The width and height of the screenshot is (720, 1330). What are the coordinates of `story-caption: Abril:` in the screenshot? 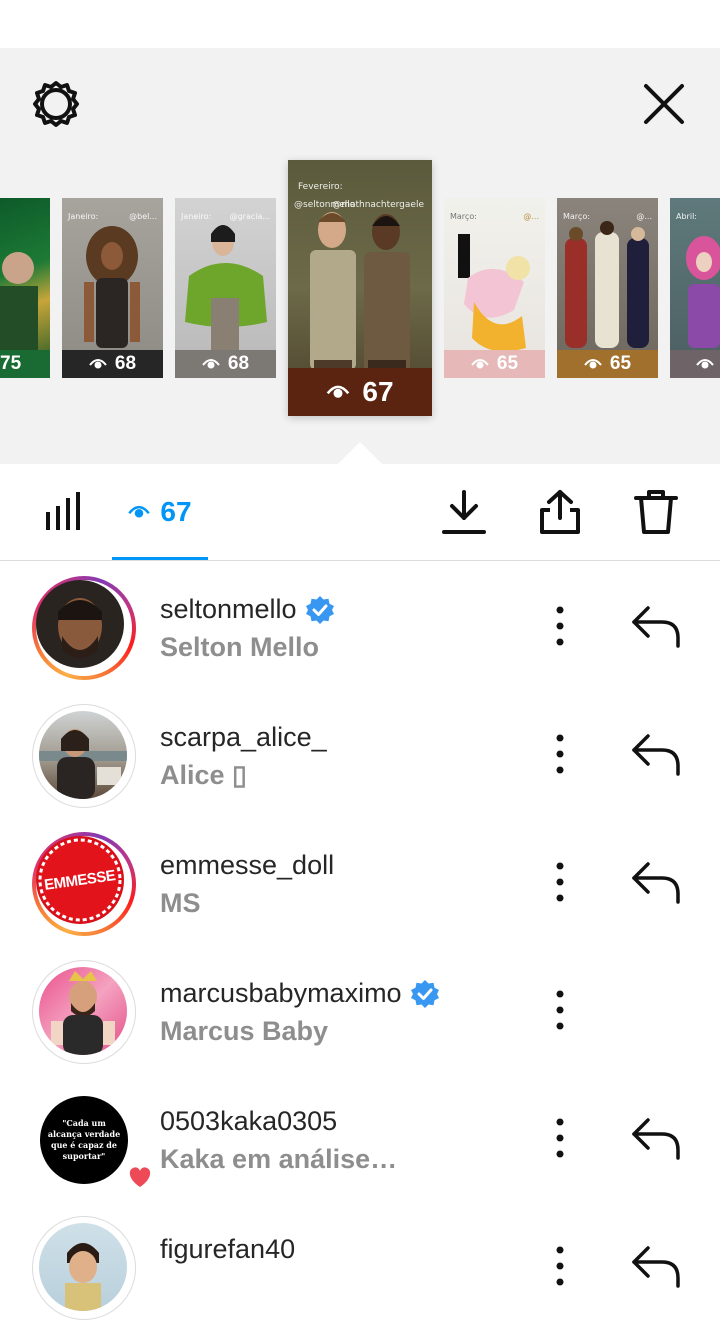 It's located at (686, 216).